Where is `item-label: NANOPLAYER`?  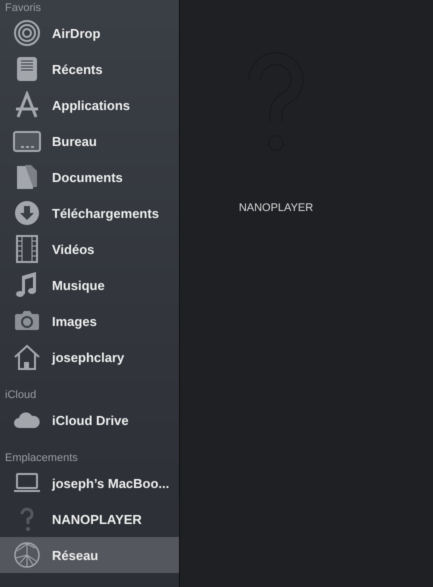
item-label: NANOPLAYER is located at coordinates (97, 519).